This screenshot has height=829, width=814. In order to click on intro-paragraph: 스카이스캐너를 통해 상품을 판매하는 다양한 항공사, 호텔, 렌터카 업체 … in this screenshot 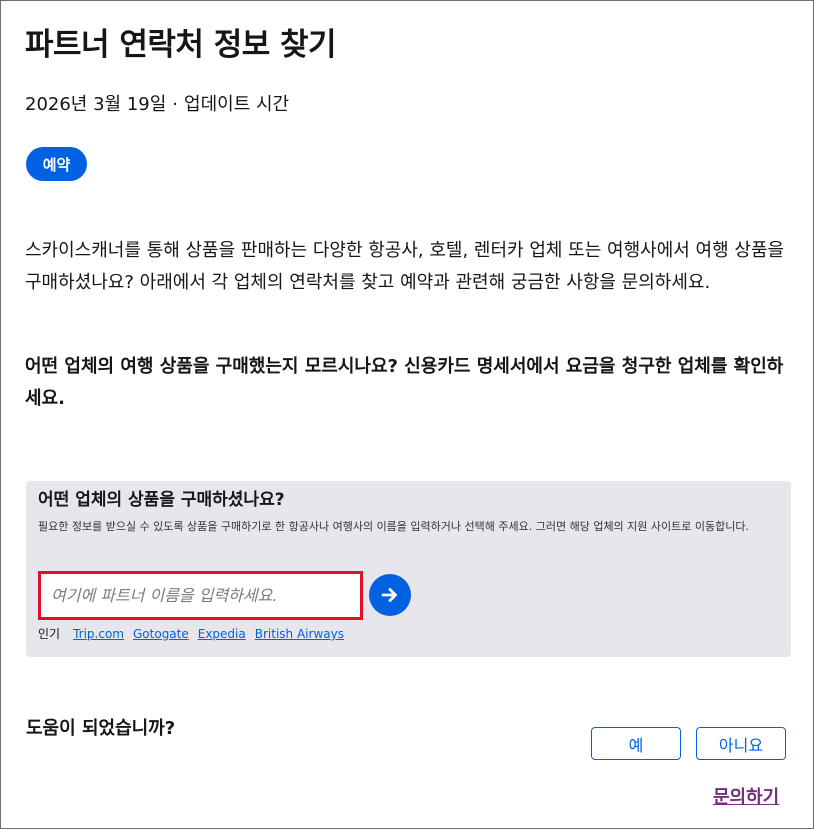, I will do `click(405, 266)`.